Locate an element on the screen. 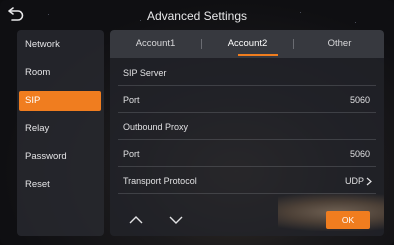 Image resolution: width=394 pixels, height=245 pixels. tab-other: Other is located at coordinates (339, 44).